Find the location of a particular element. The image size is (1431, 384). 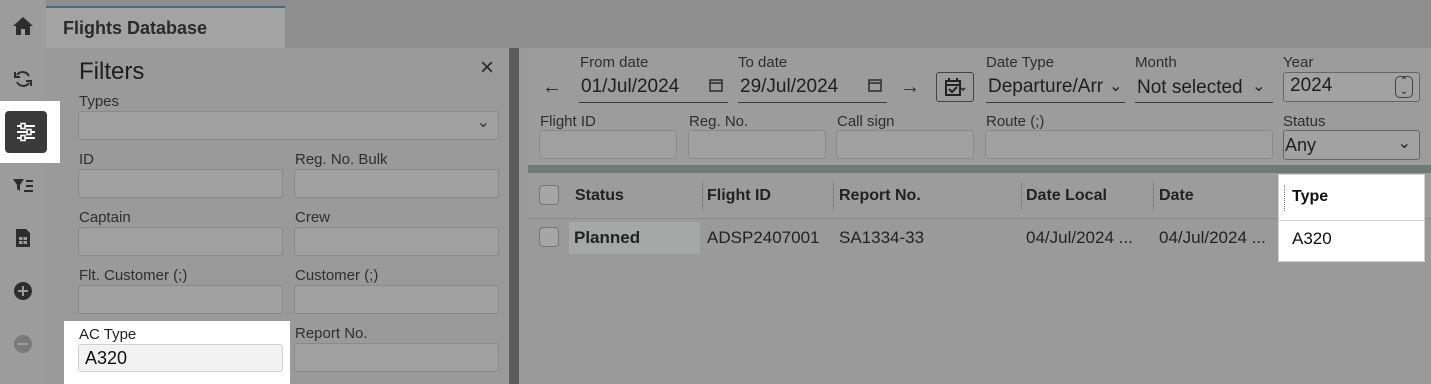

row-checkbox is located at coordinates (549, 237).